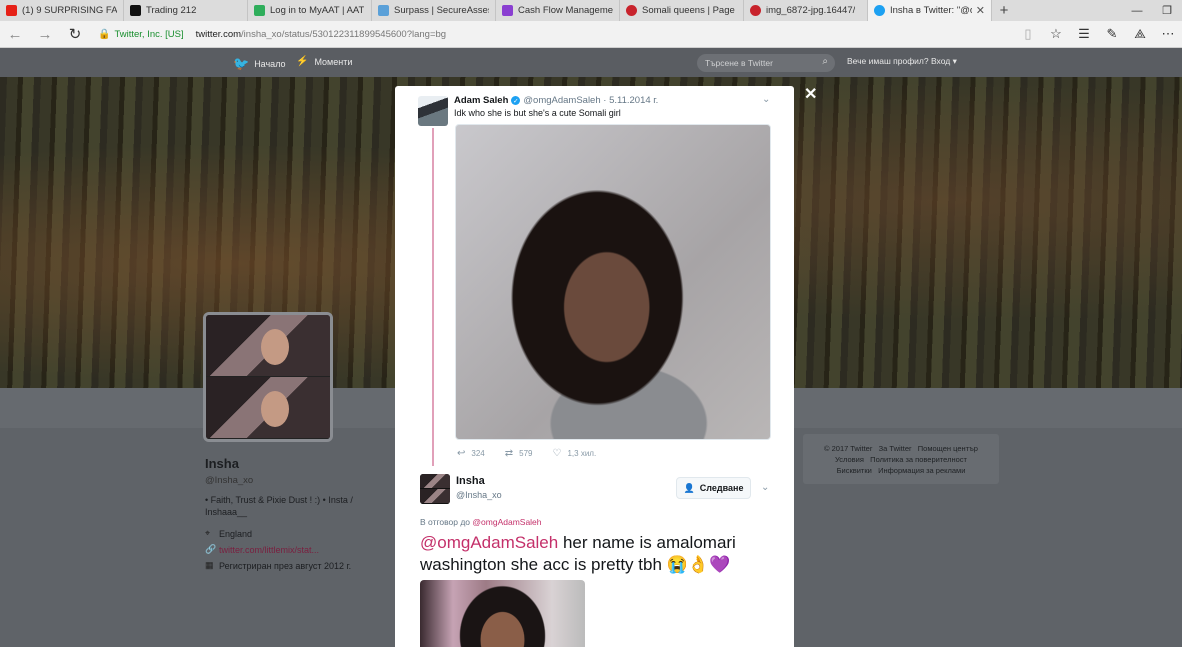 The height and width of the screenshot is (647, 1182). Describe the element at coordinates (489, 542) in the screenshot. I see `tweet-mention: @omgAdamSaleh` at that location.